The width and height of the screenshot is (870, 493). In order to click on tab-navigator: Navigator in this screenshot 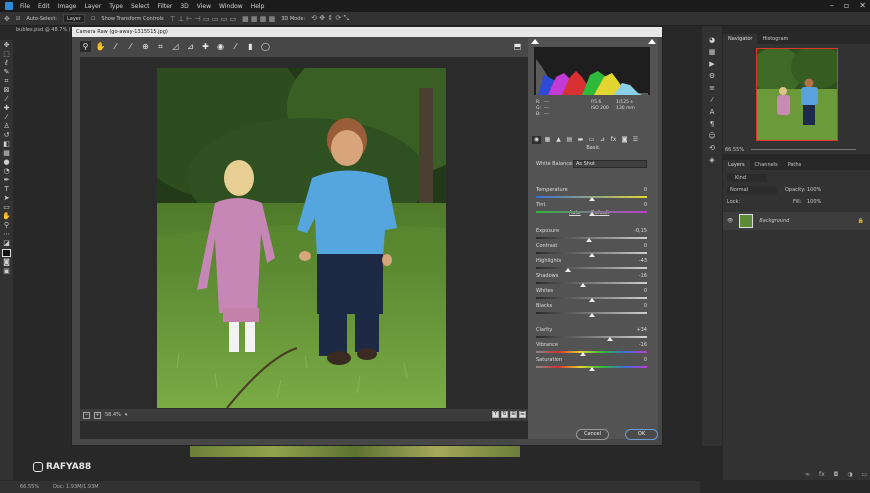, I will do `click(740, 39)`.